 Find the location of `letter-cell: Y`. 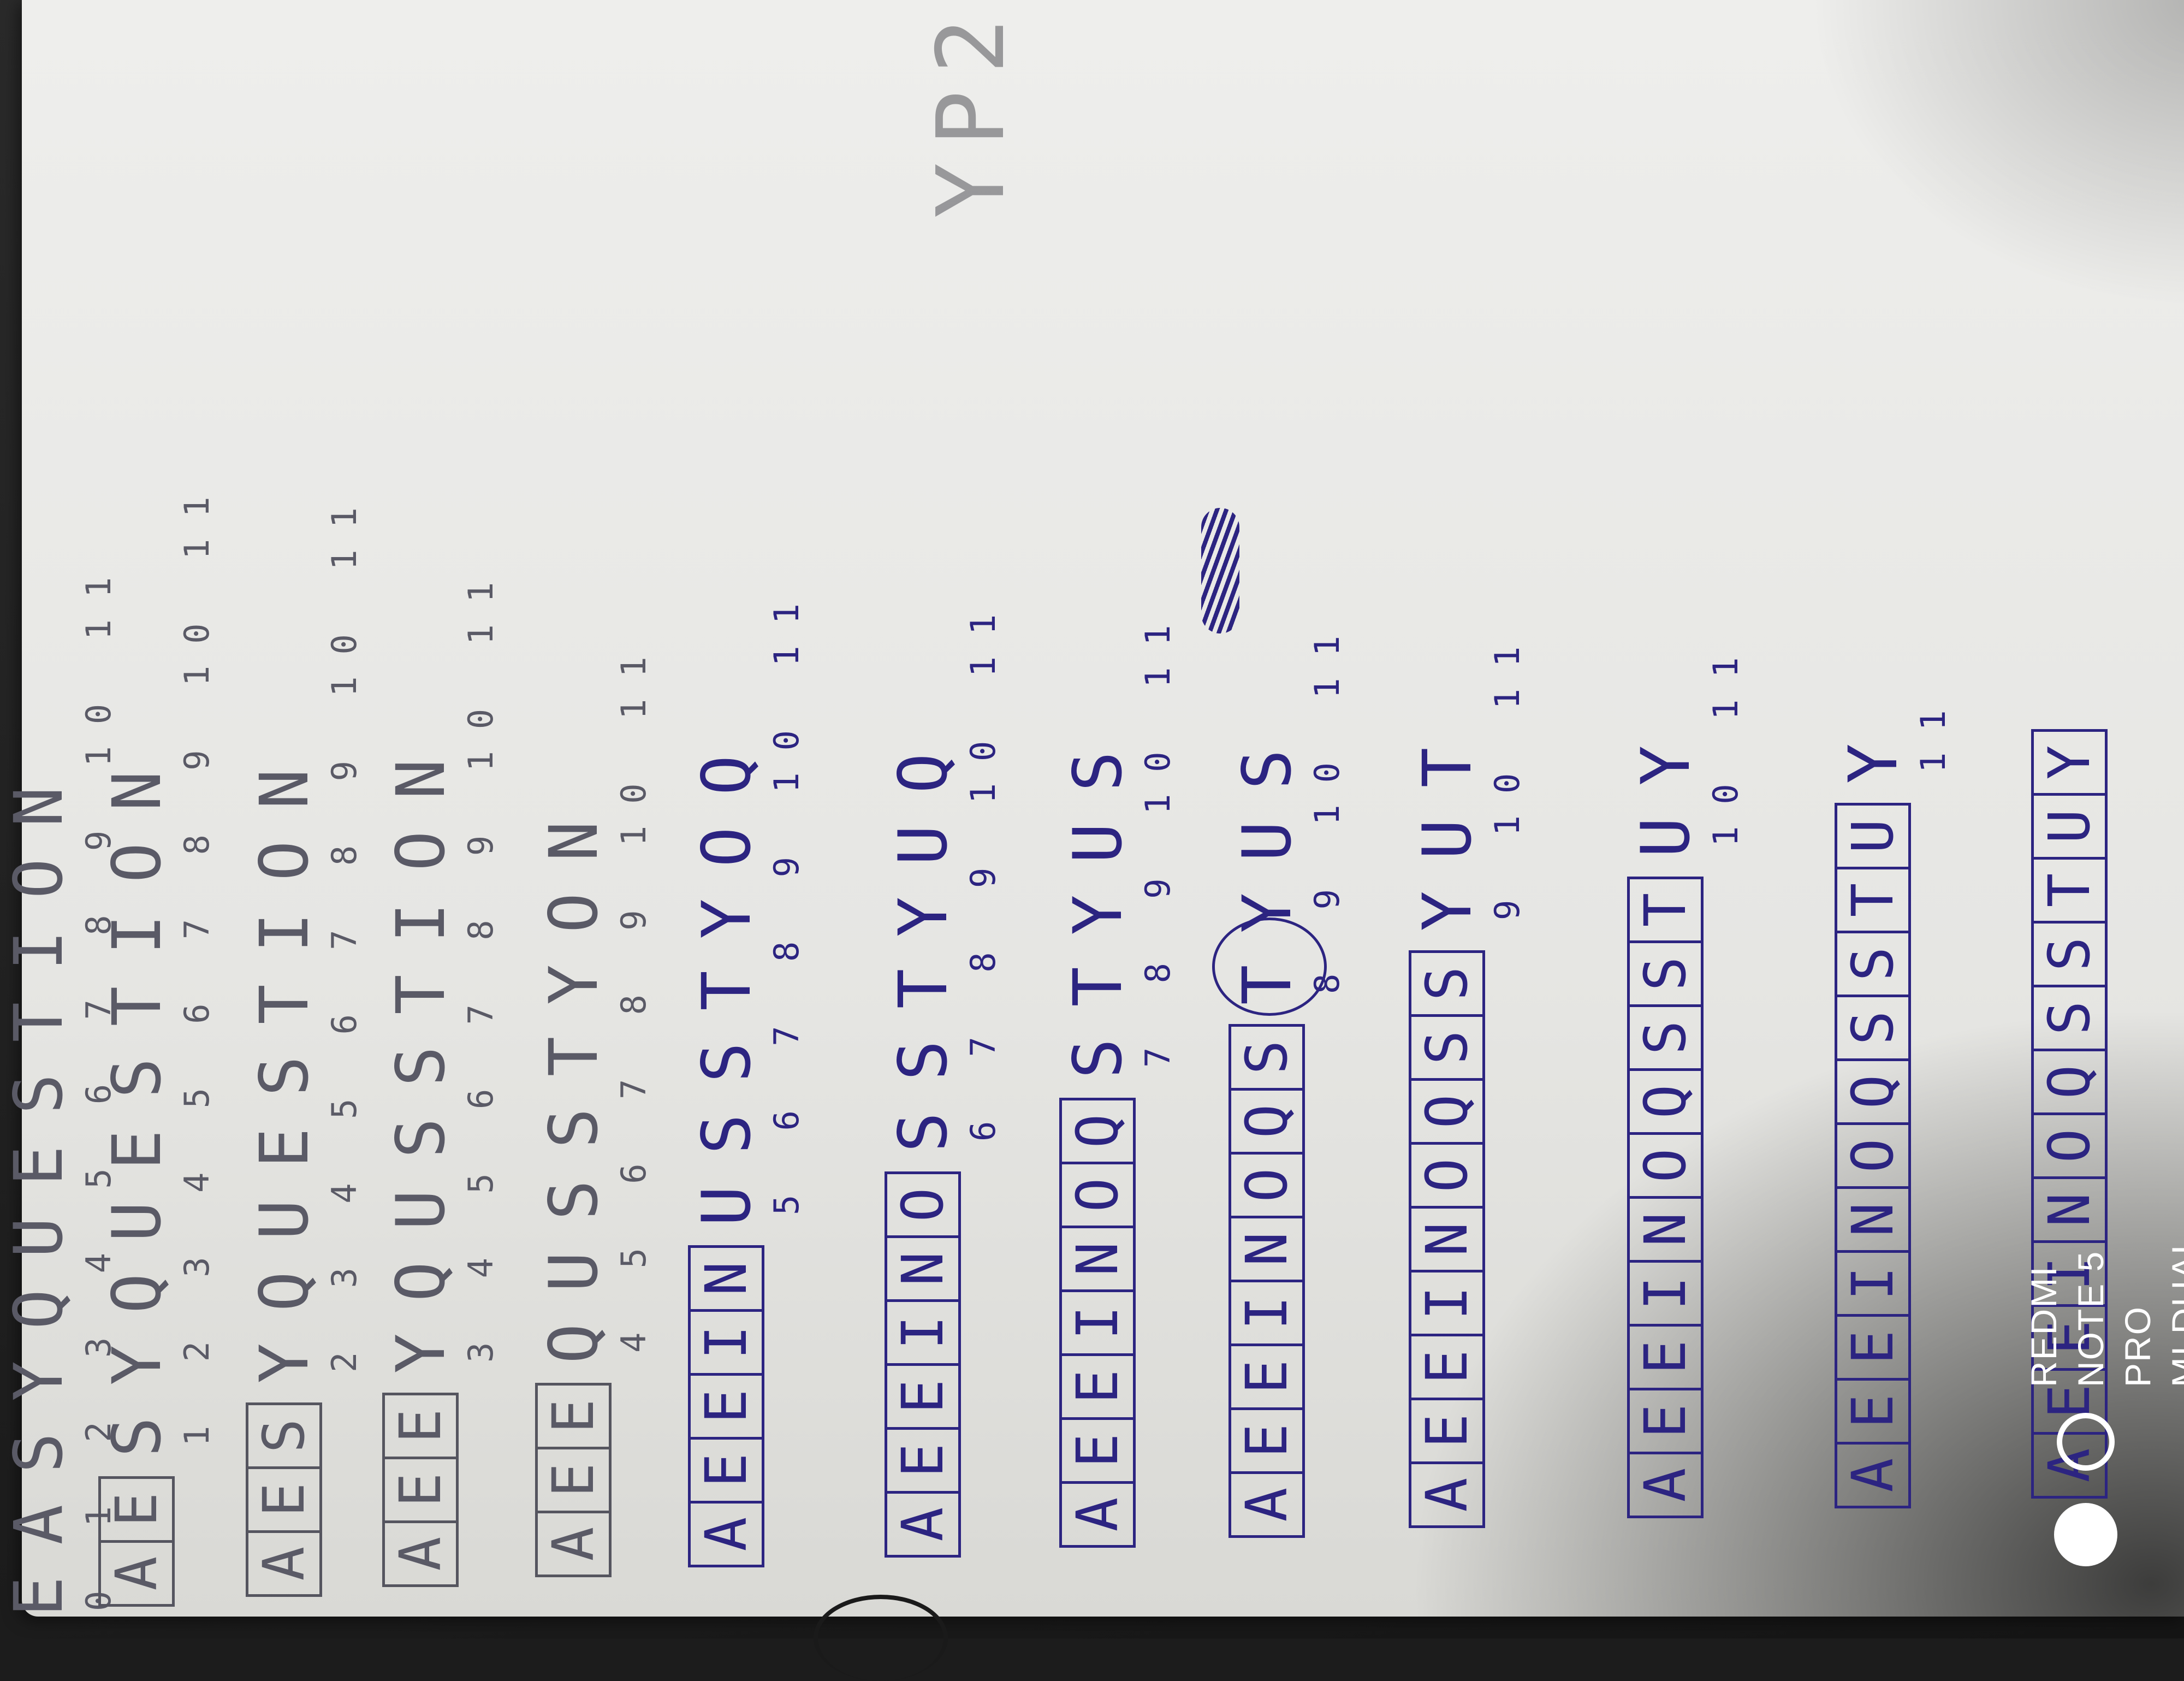

letter-cell: Y is located at coordinates (2069, 762).